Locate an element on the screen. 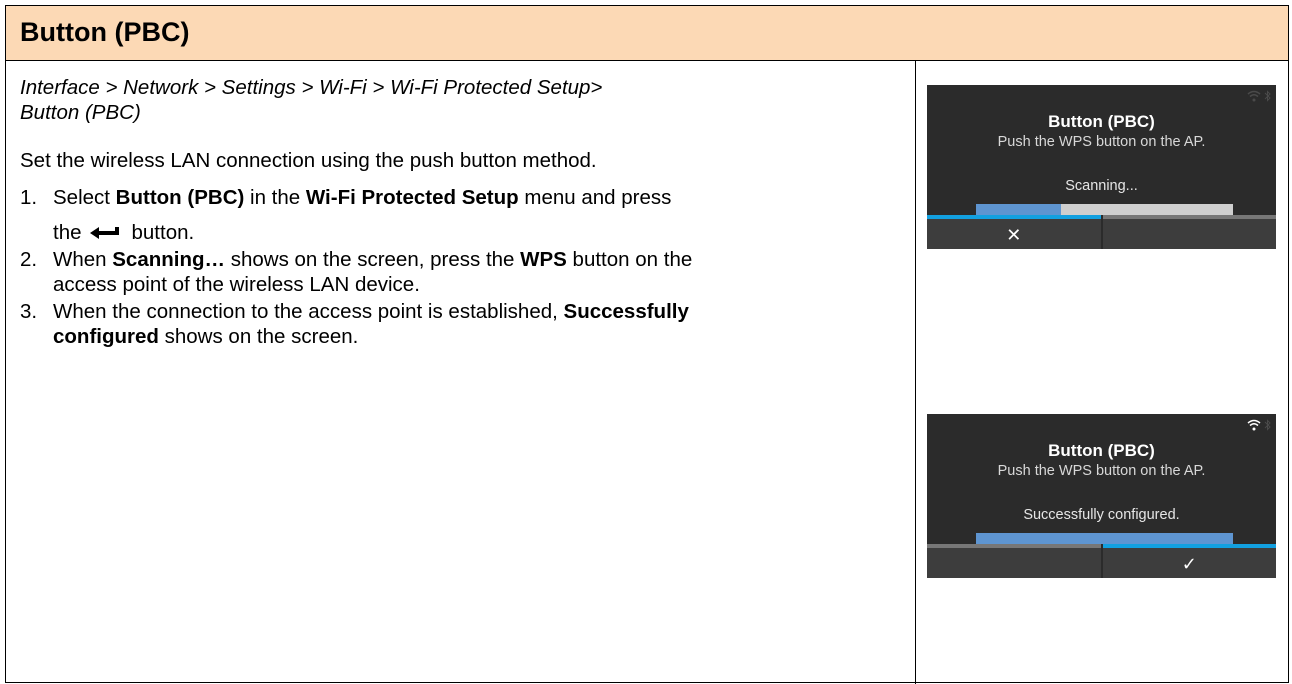  step-line: the button. is located at coordinates (476, 232).